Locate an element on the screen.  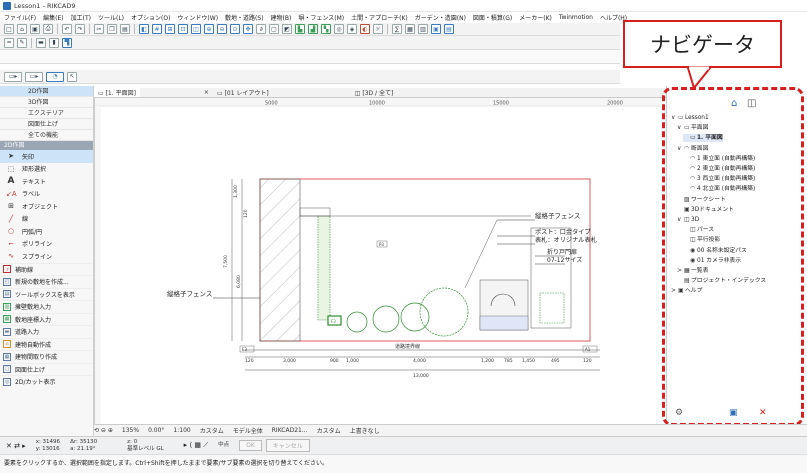
wall-icon: ▬ is located at coordinates (41, 42).